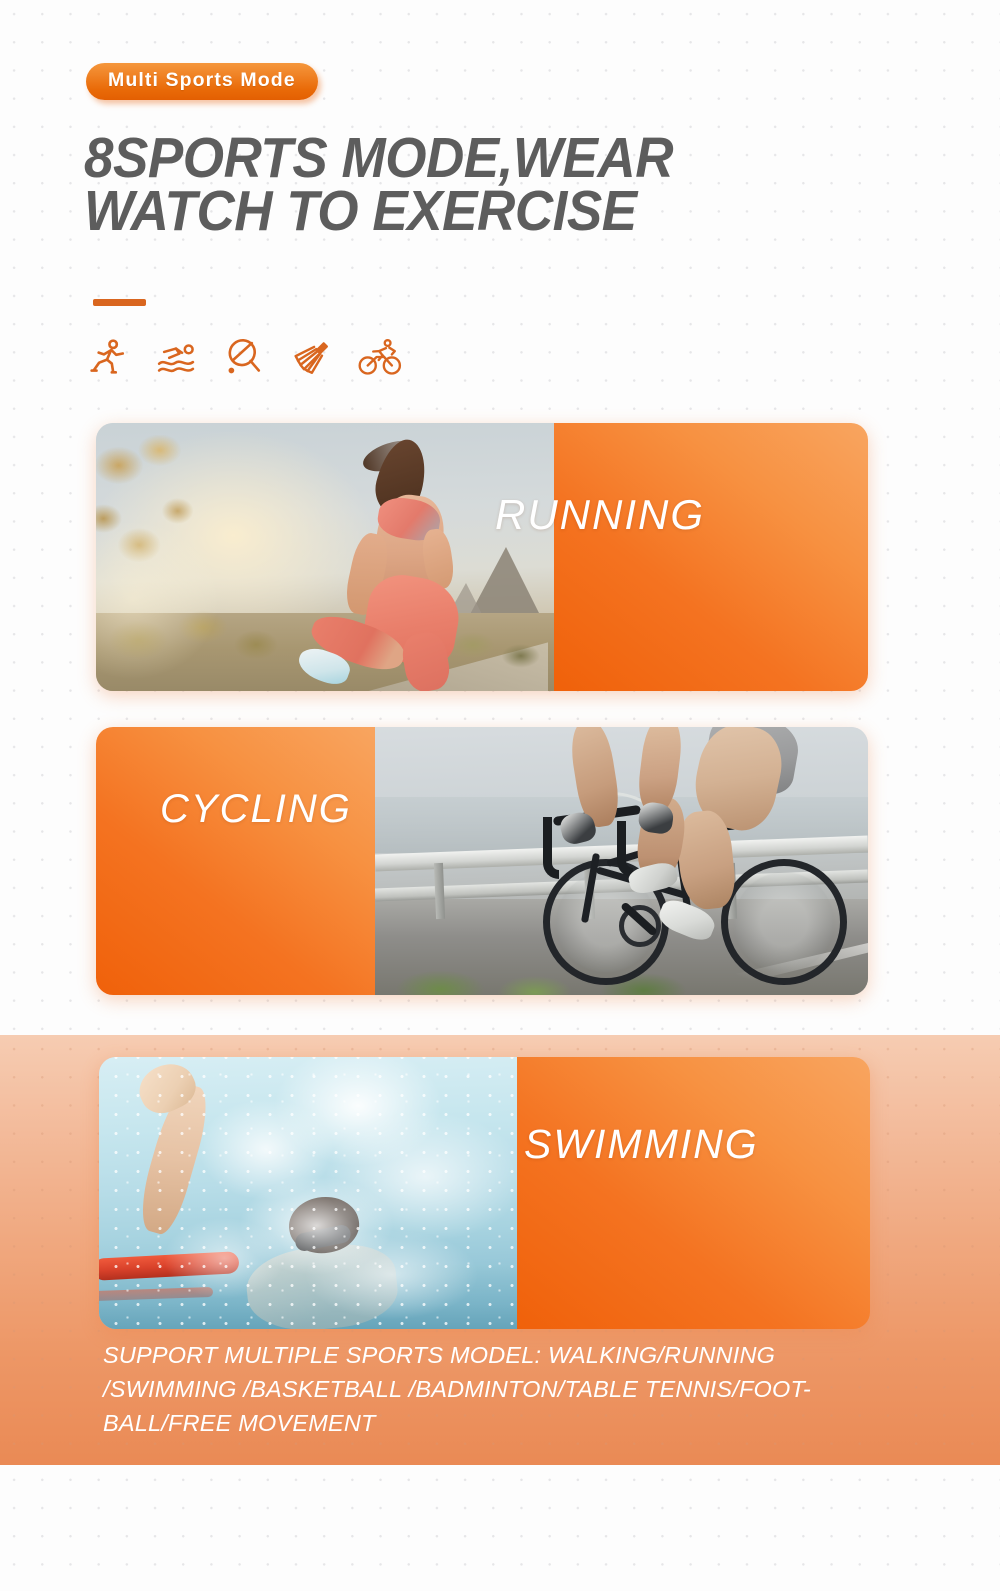 The image size is (1000, 1591). Describe the element at coordinates (641, 1144) in the screenshot. I see `swimming-card-label: SWIMMING` at that location.